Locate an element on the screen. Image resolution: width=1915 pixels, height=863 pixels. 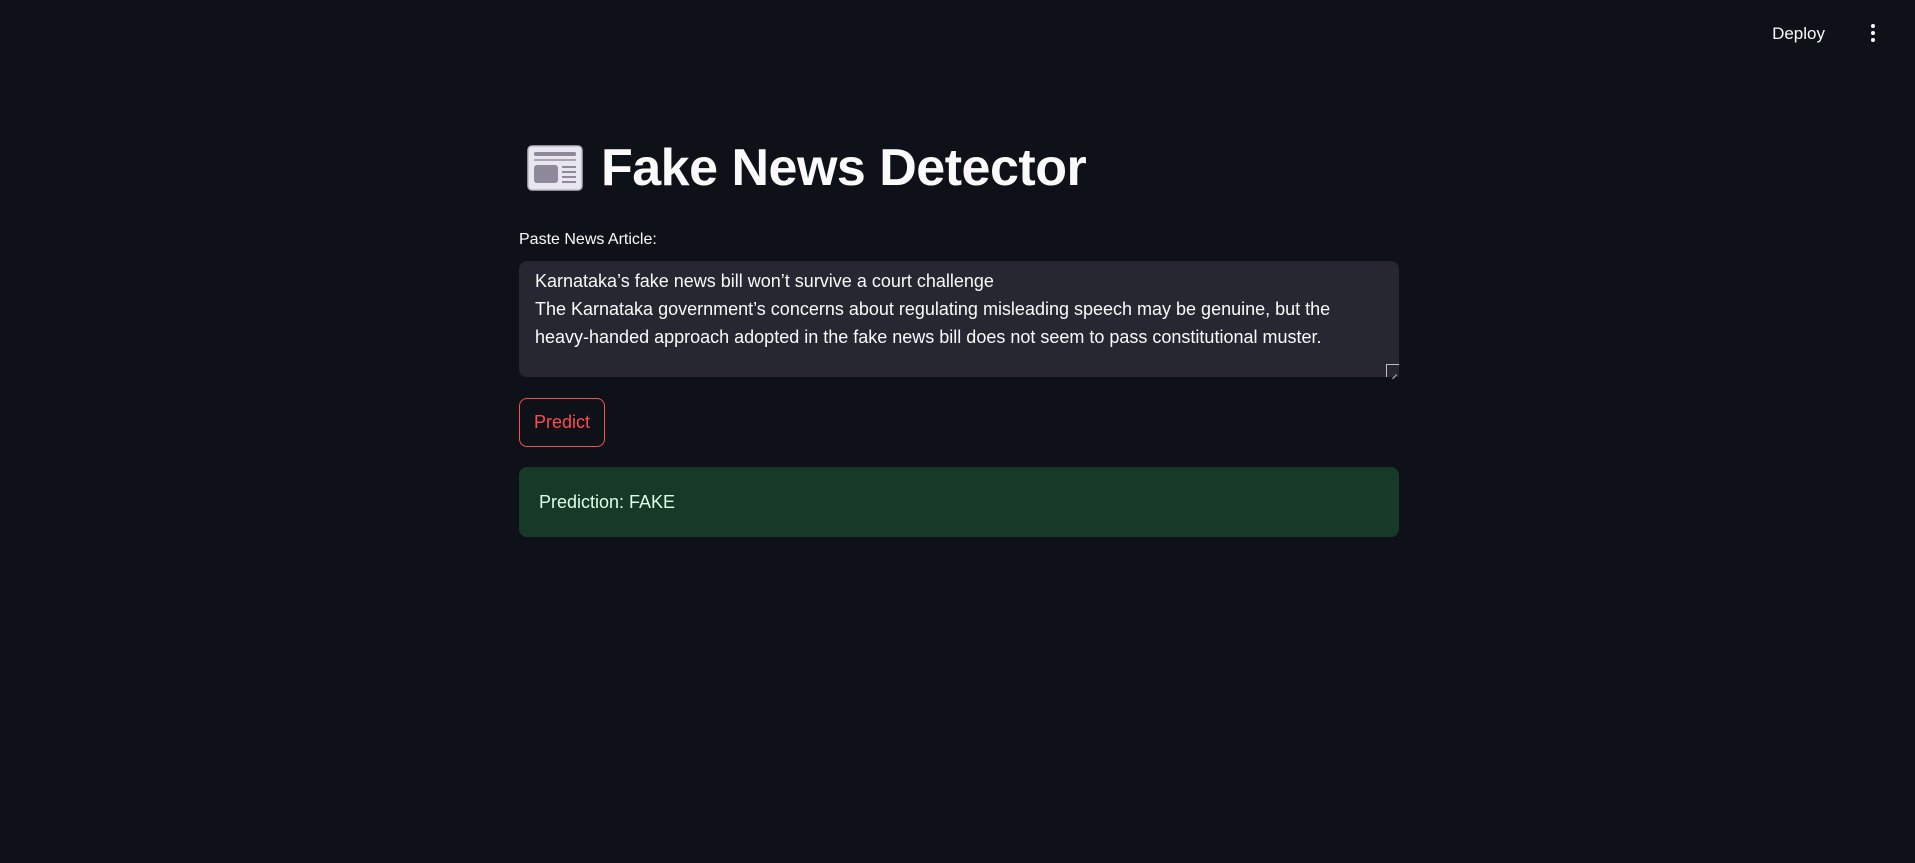
title-row: Fake News Detector is located at coordinates (807, 168).